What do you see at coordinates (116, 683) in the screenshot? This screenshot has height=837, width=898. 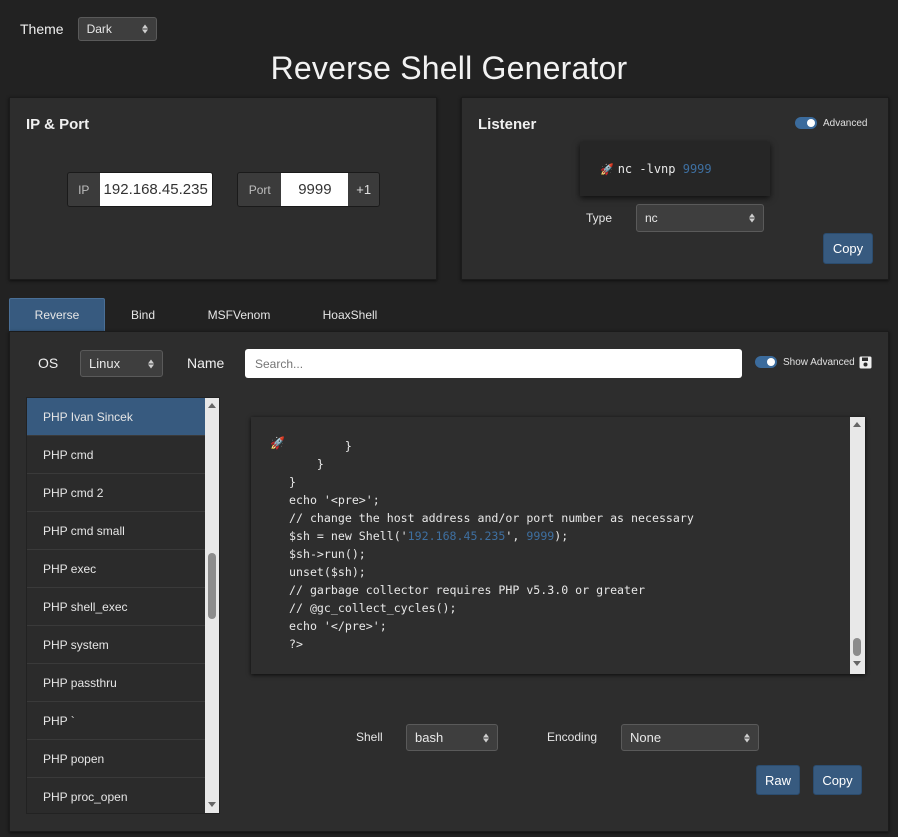 I see `list-item: PHP passthru` at bounding box center [116, 683].